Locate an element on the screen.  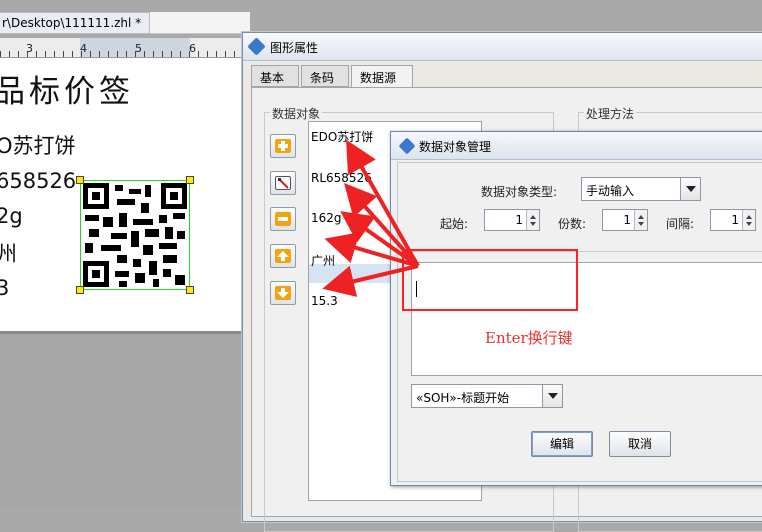
interval-value: 1 is located at coordinates (735, 220).